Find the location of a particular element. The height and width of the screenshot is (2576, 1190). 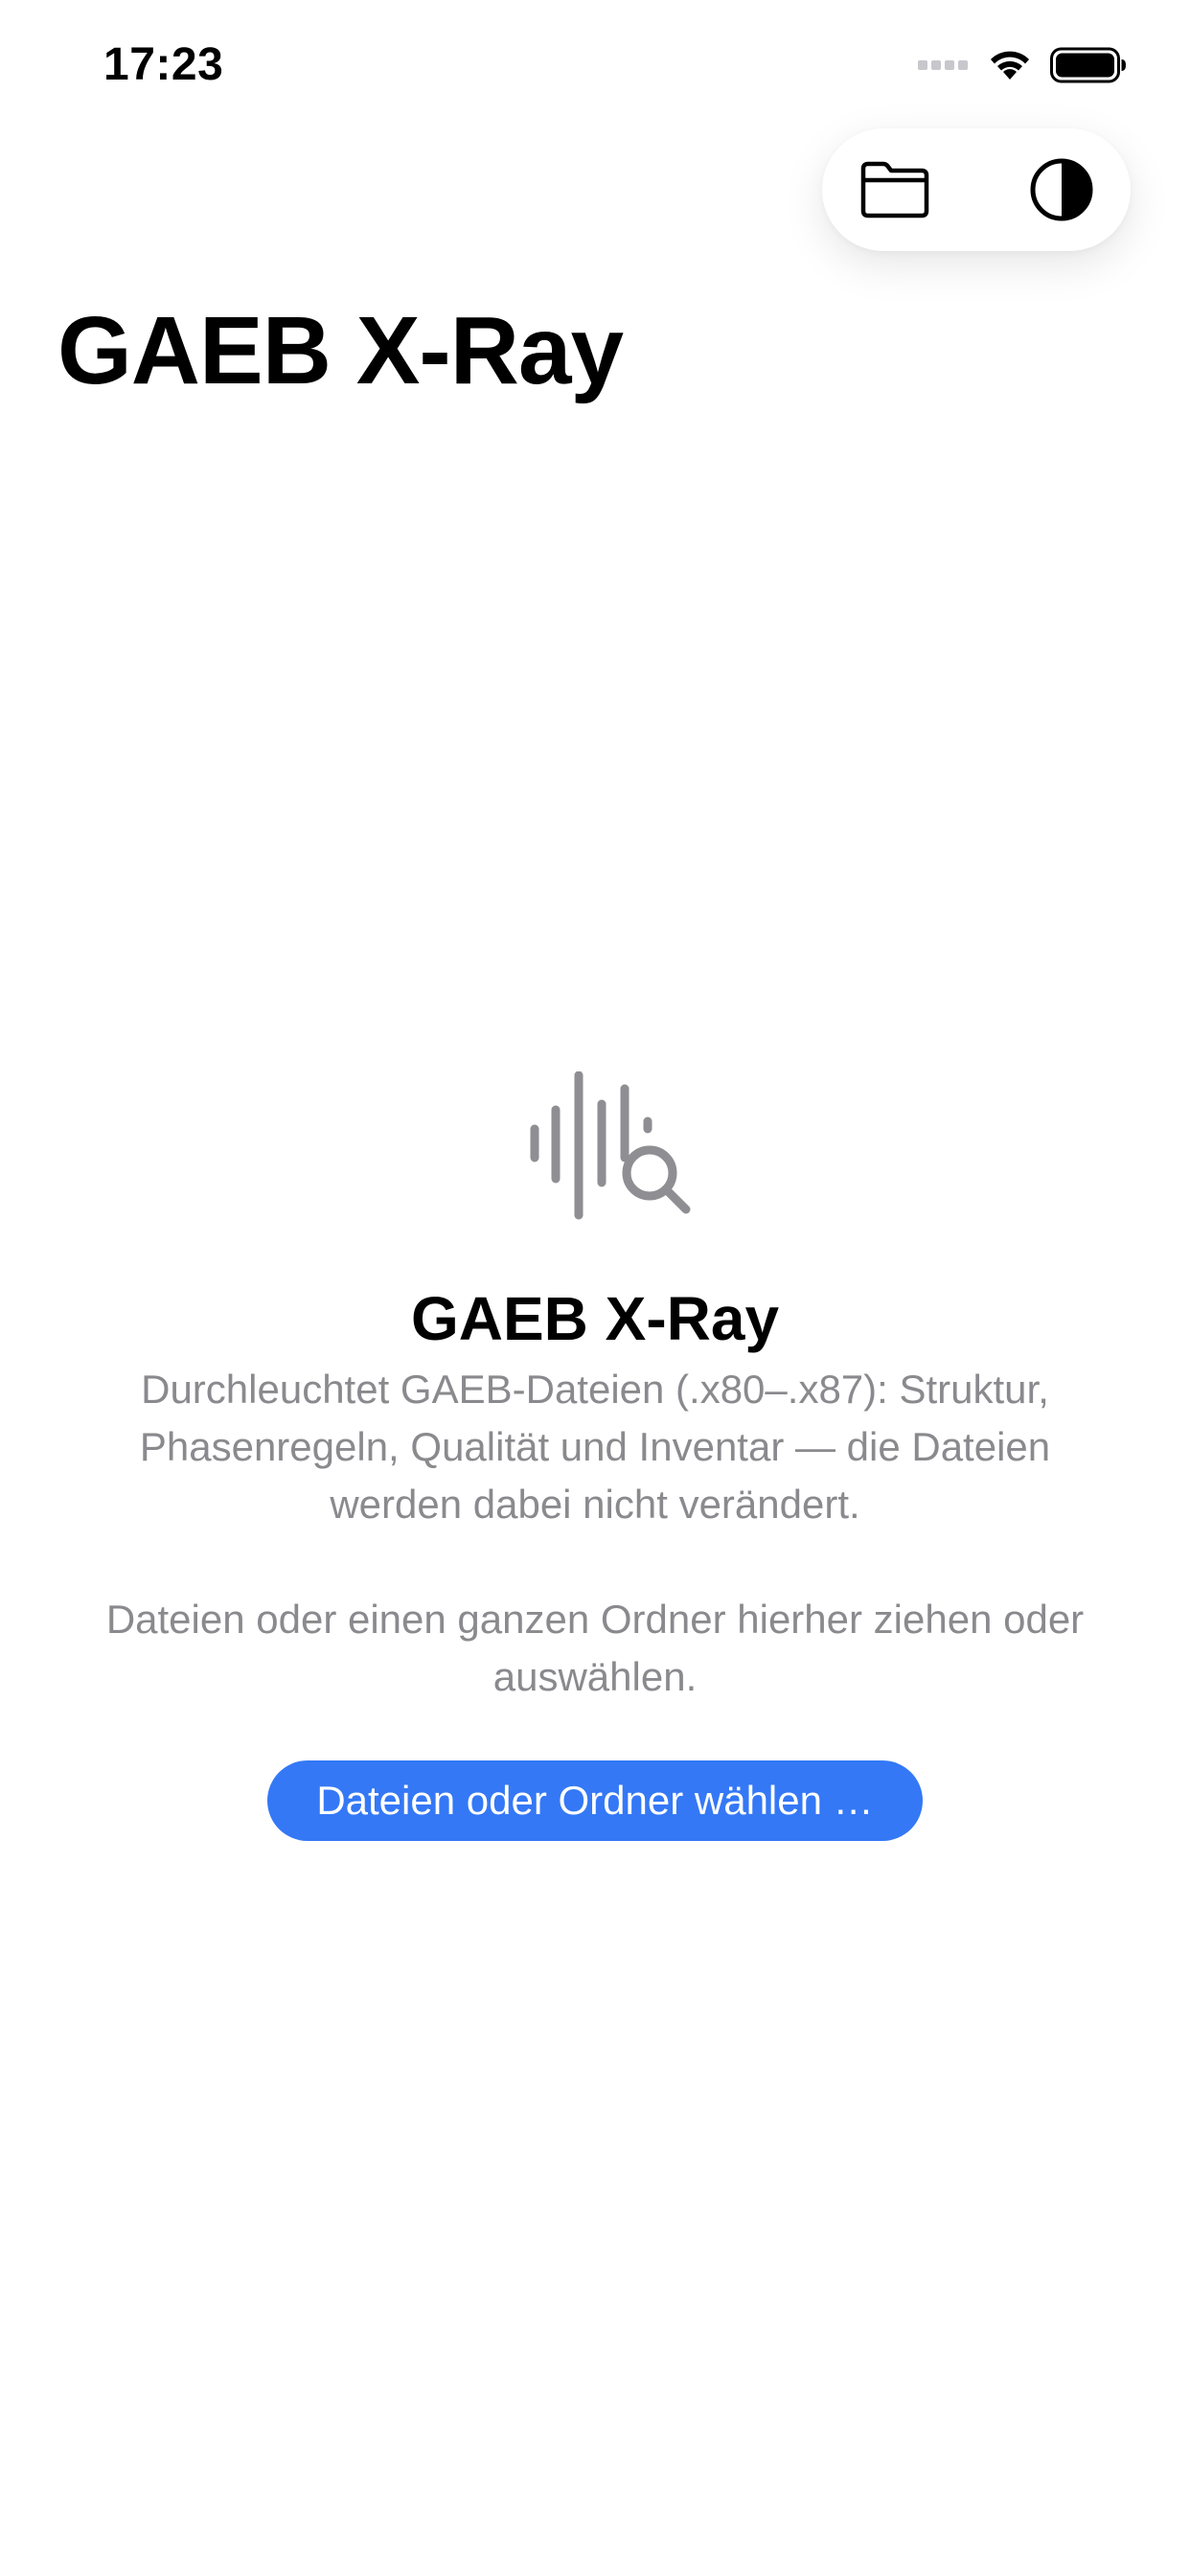

empty-state-title: GAEB X-Ray is located at coordinates (595, 1318).